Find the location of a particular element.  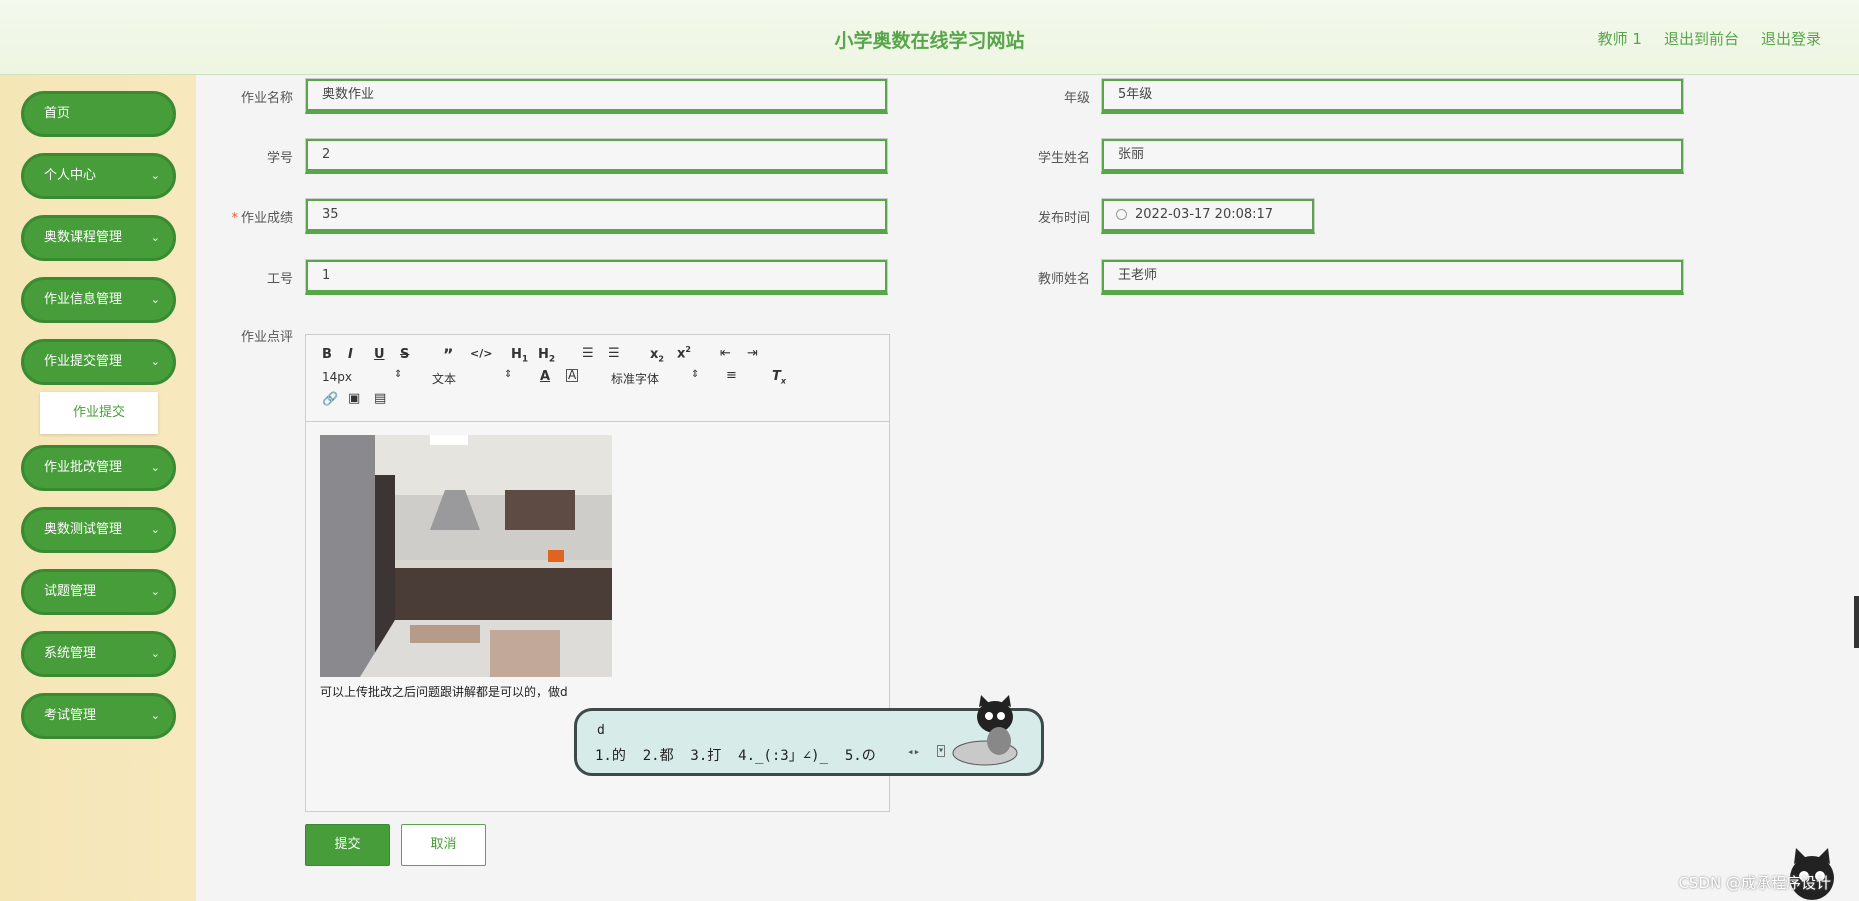

sidebar-item-label: 系统管理 is located at coordinates (70, 653).